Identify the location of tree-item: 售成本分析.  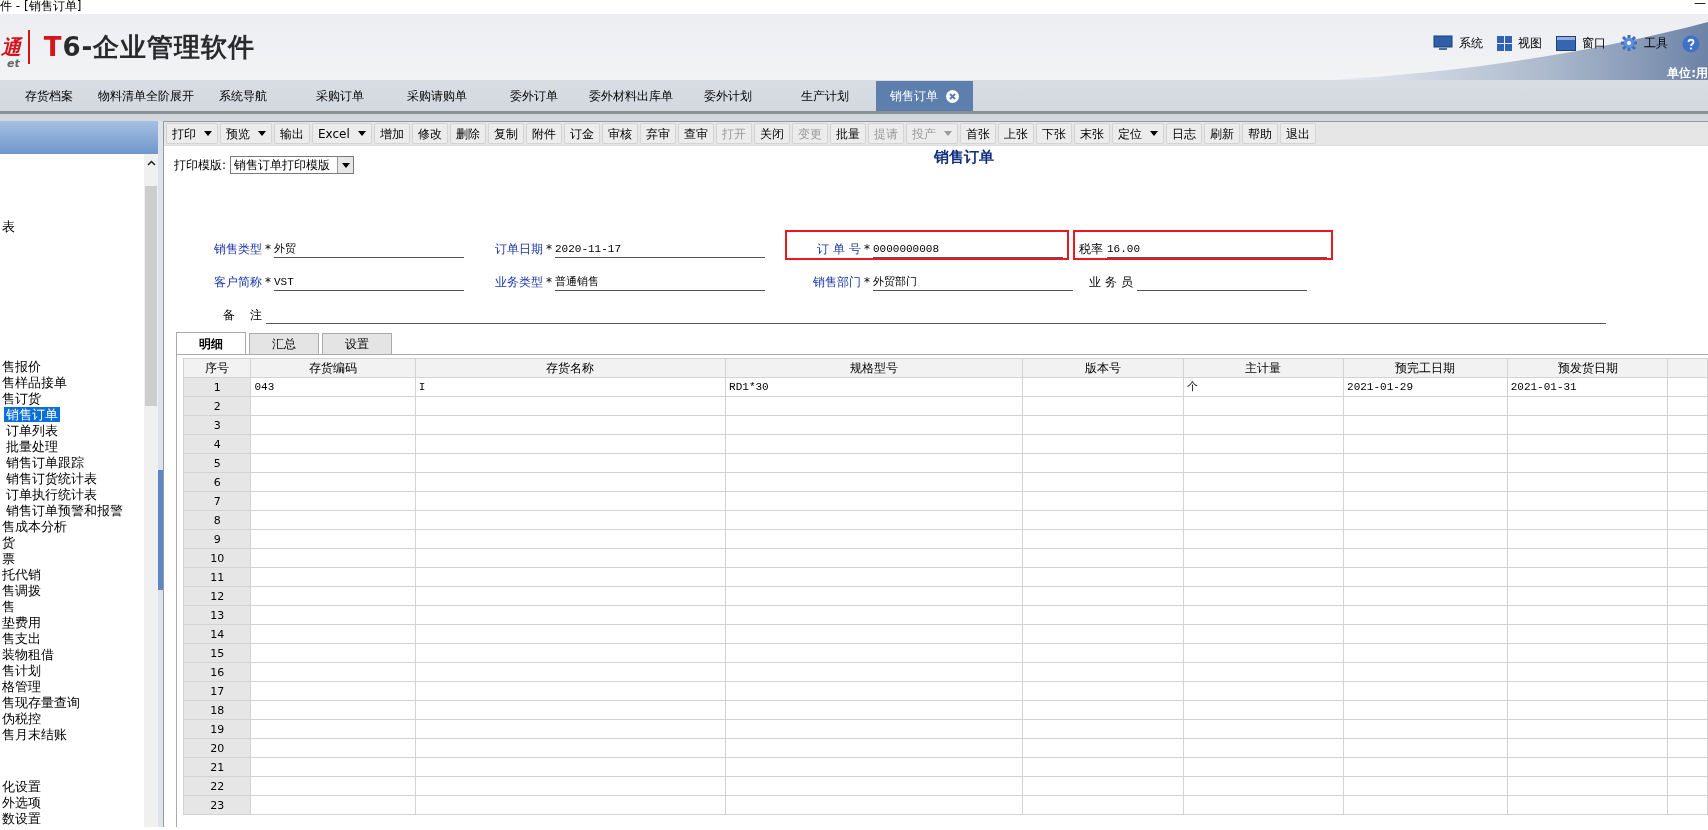
(34, 526).